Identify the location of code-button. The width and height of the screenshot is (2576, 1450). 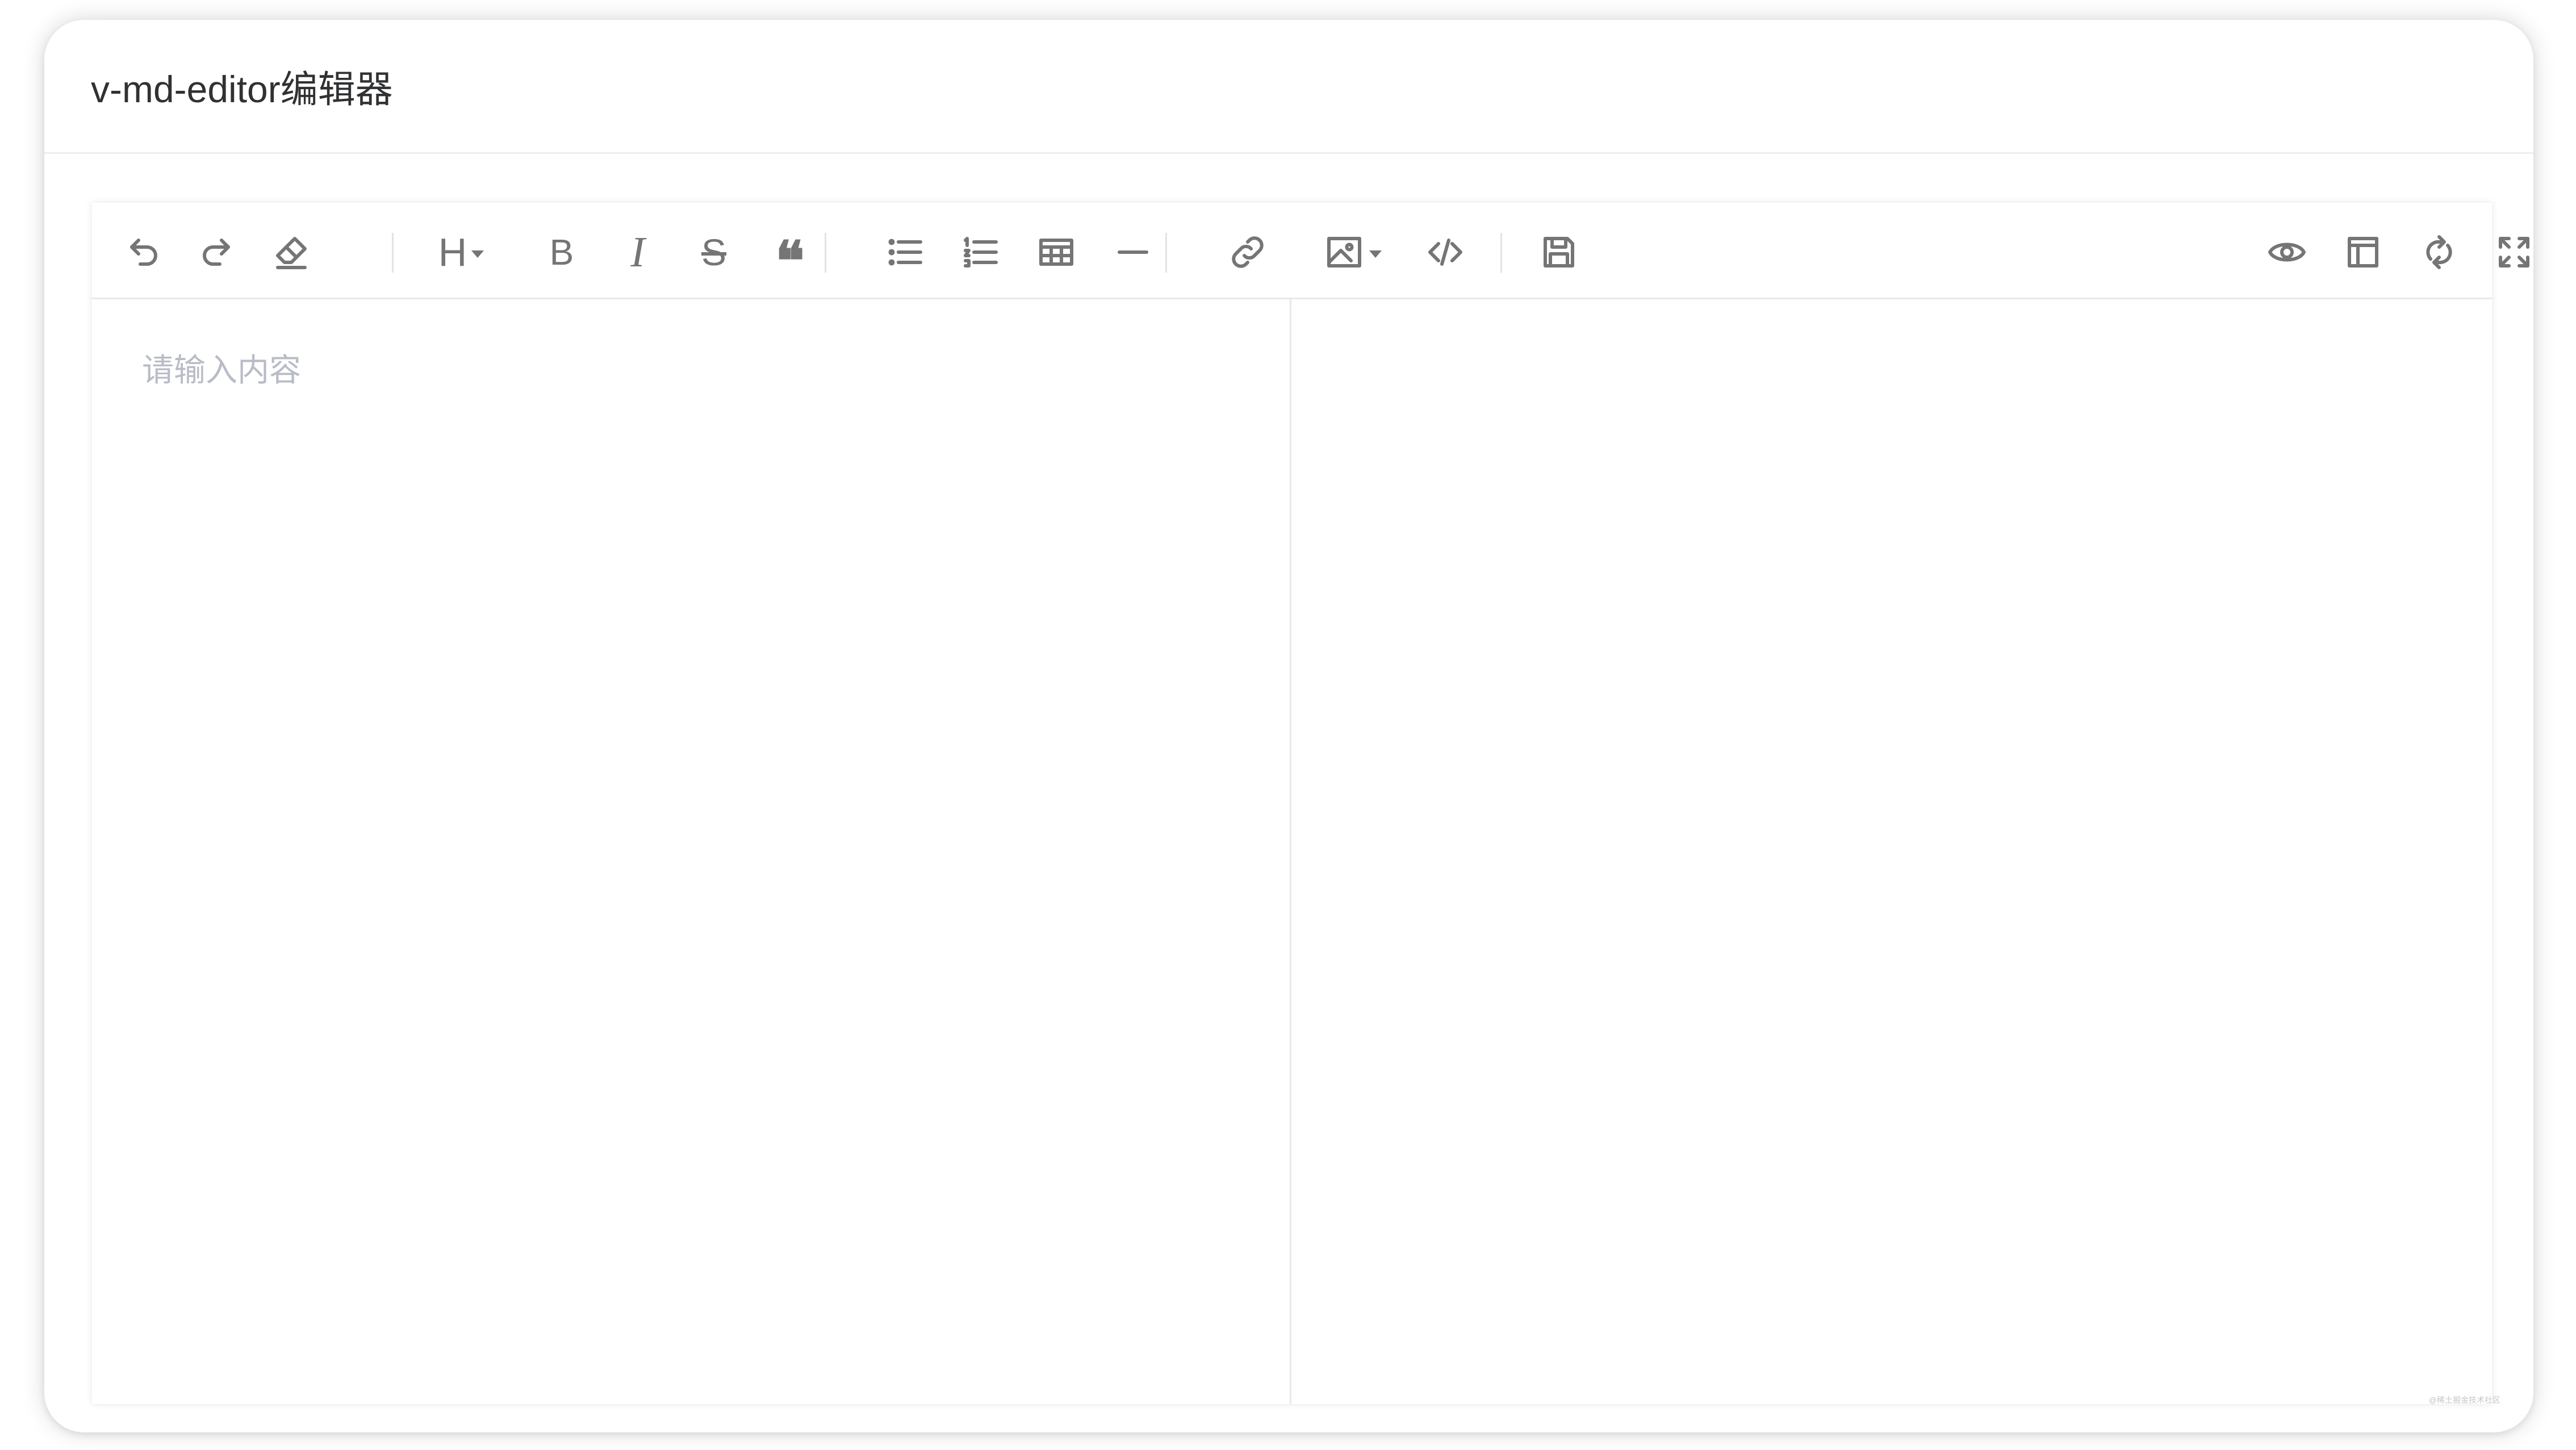
(1445, 253).